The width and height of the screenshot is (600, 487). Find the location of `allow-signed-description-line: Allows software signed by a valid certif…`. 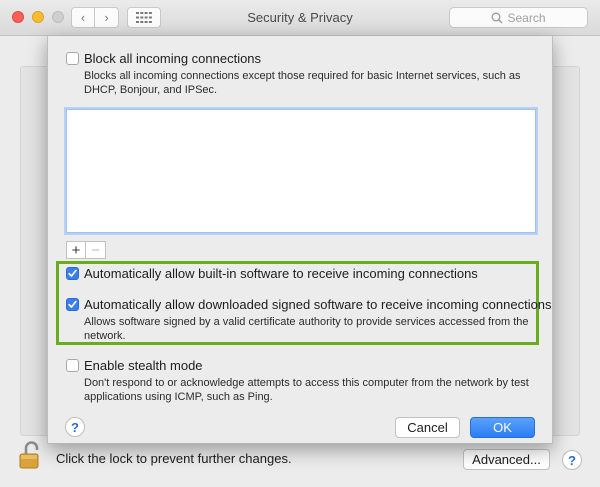

allow-signed-description-line: Allows software signed by a valid certif… is located at coordinates (306, 322).